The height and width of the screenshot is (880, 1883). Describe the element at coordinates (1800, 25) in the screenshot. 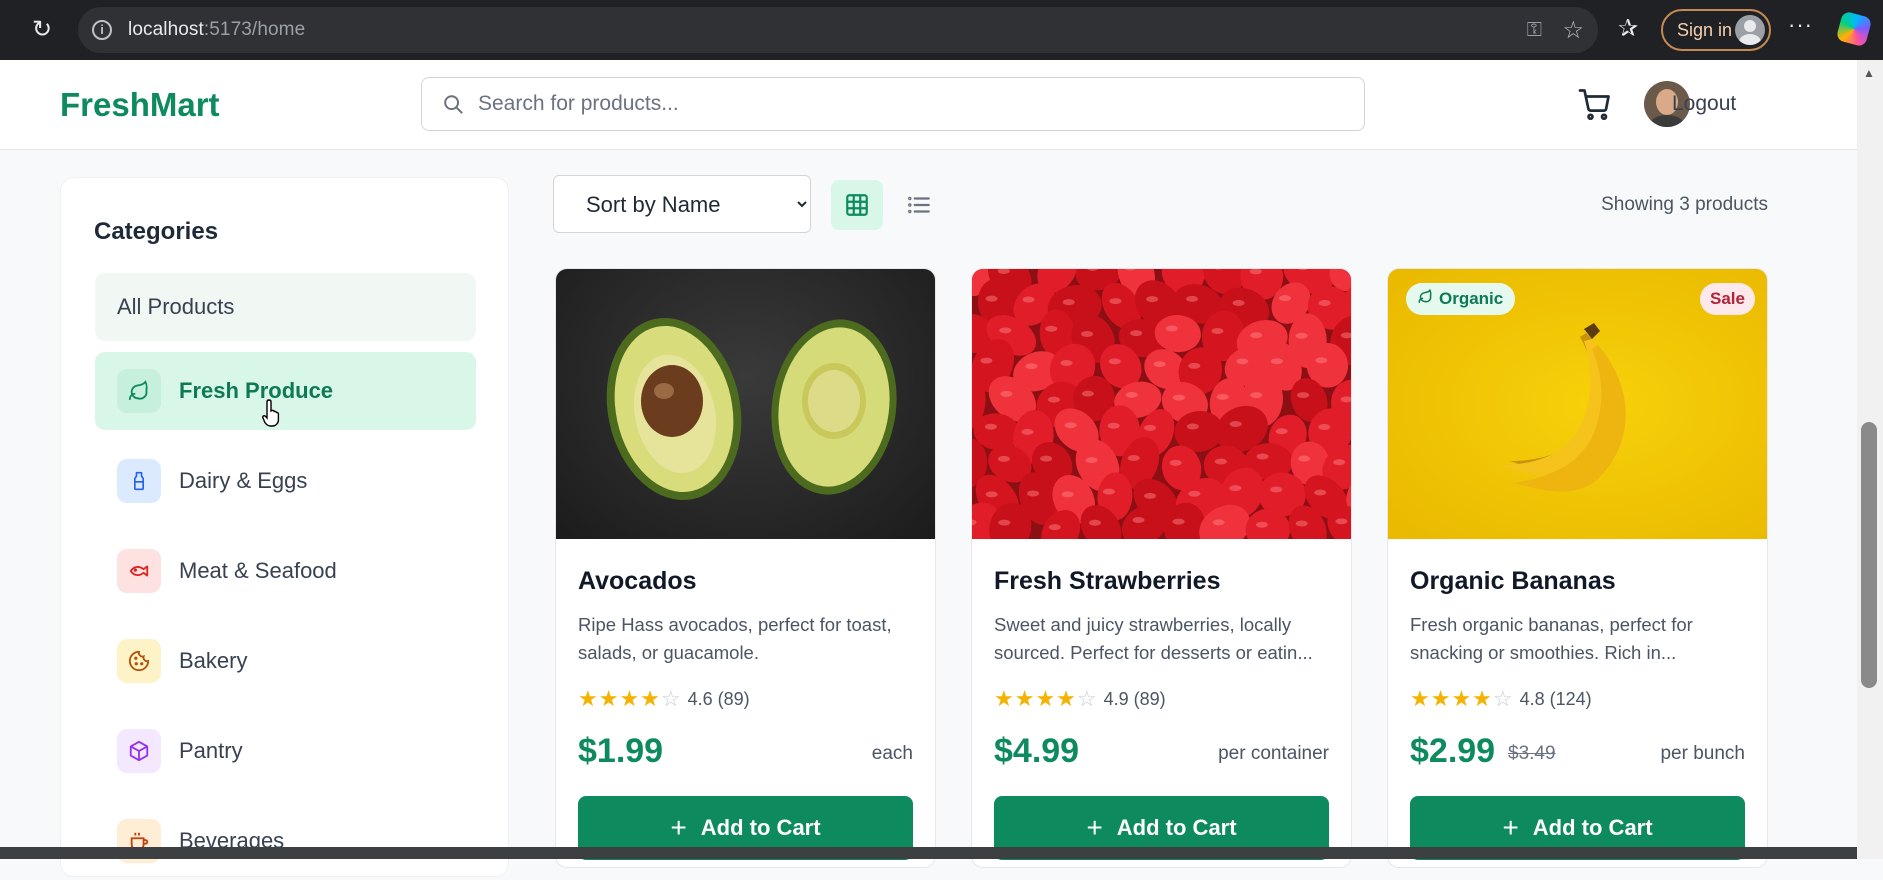

I see `more-options-icon: ···` at that location.